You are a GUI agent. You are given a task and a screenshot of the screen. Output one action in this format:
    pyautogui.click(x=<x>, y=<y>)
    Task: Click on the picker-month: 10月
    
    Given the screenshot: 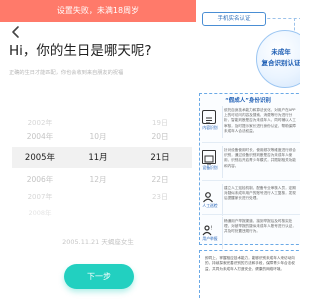 What is the action you would take?
    pyautogui.click(x=98, y=137)
    